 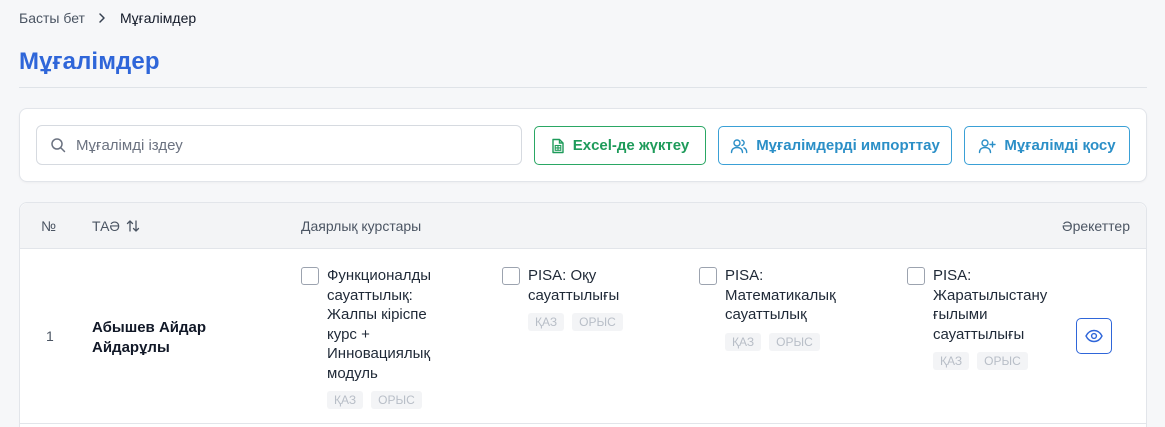 What do you see at coordinates (631, 145) in the screenshot?
I see `excel-download-label: Excel-де жүктеу` at bounding box center [631, 145].